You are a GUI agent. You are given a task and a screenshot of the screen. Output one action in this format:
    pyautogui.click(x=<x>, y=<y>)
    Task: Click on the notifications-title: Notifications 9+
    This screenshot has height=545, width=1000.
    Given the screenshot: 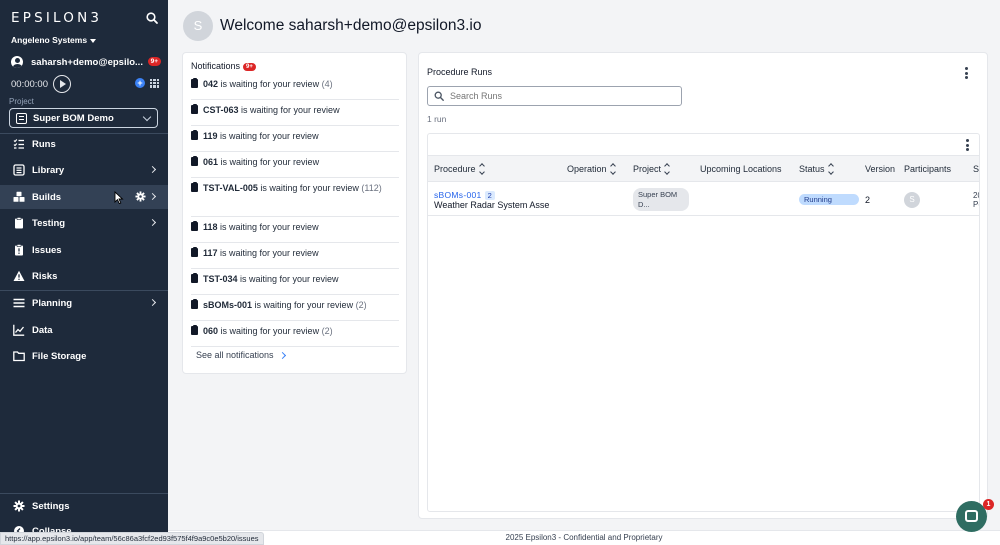 What is the action you would take?
    pyautogui.click(x=223, y=66)
    